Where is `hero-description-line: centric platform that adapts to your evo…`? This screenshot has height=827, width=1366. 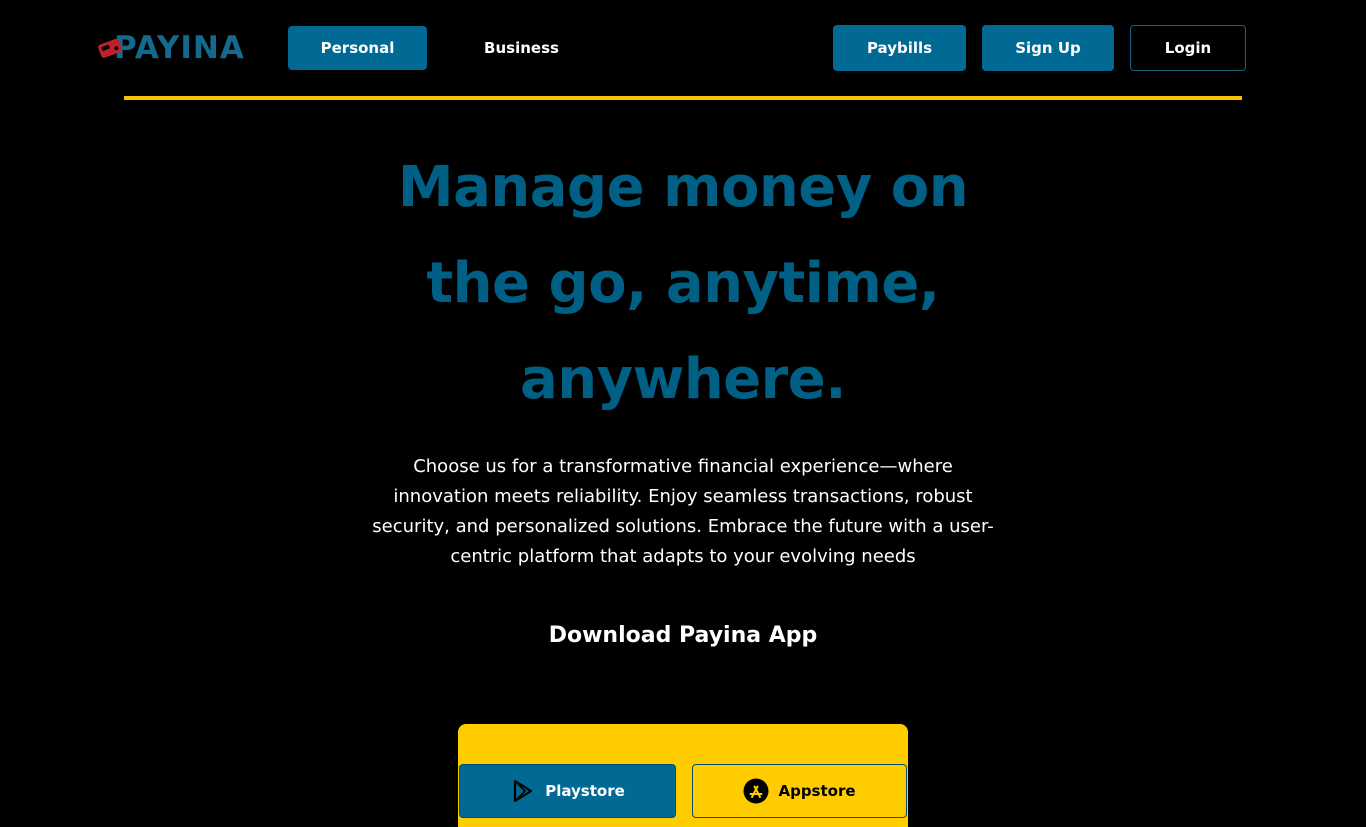
hero-description-line: centric platform that adapts to your evo… is located at coordinates (683, 556).